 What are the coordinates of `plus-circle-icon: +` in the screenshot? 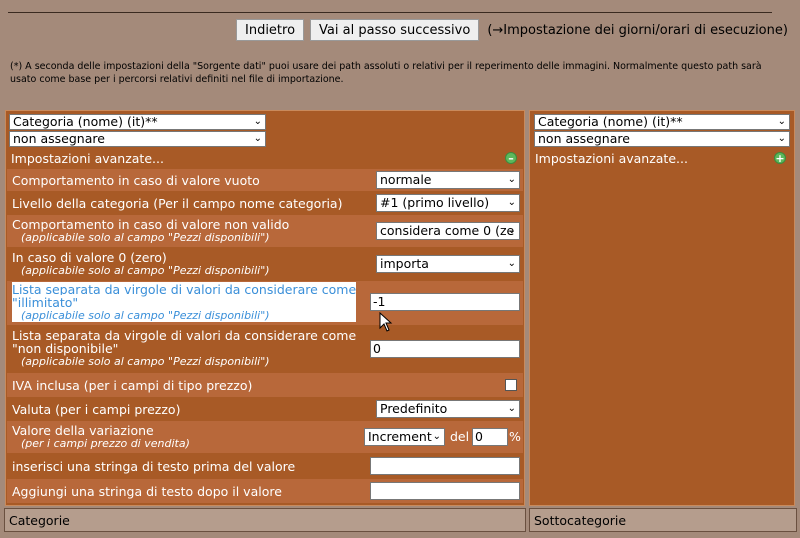 It's located at (780, 158).